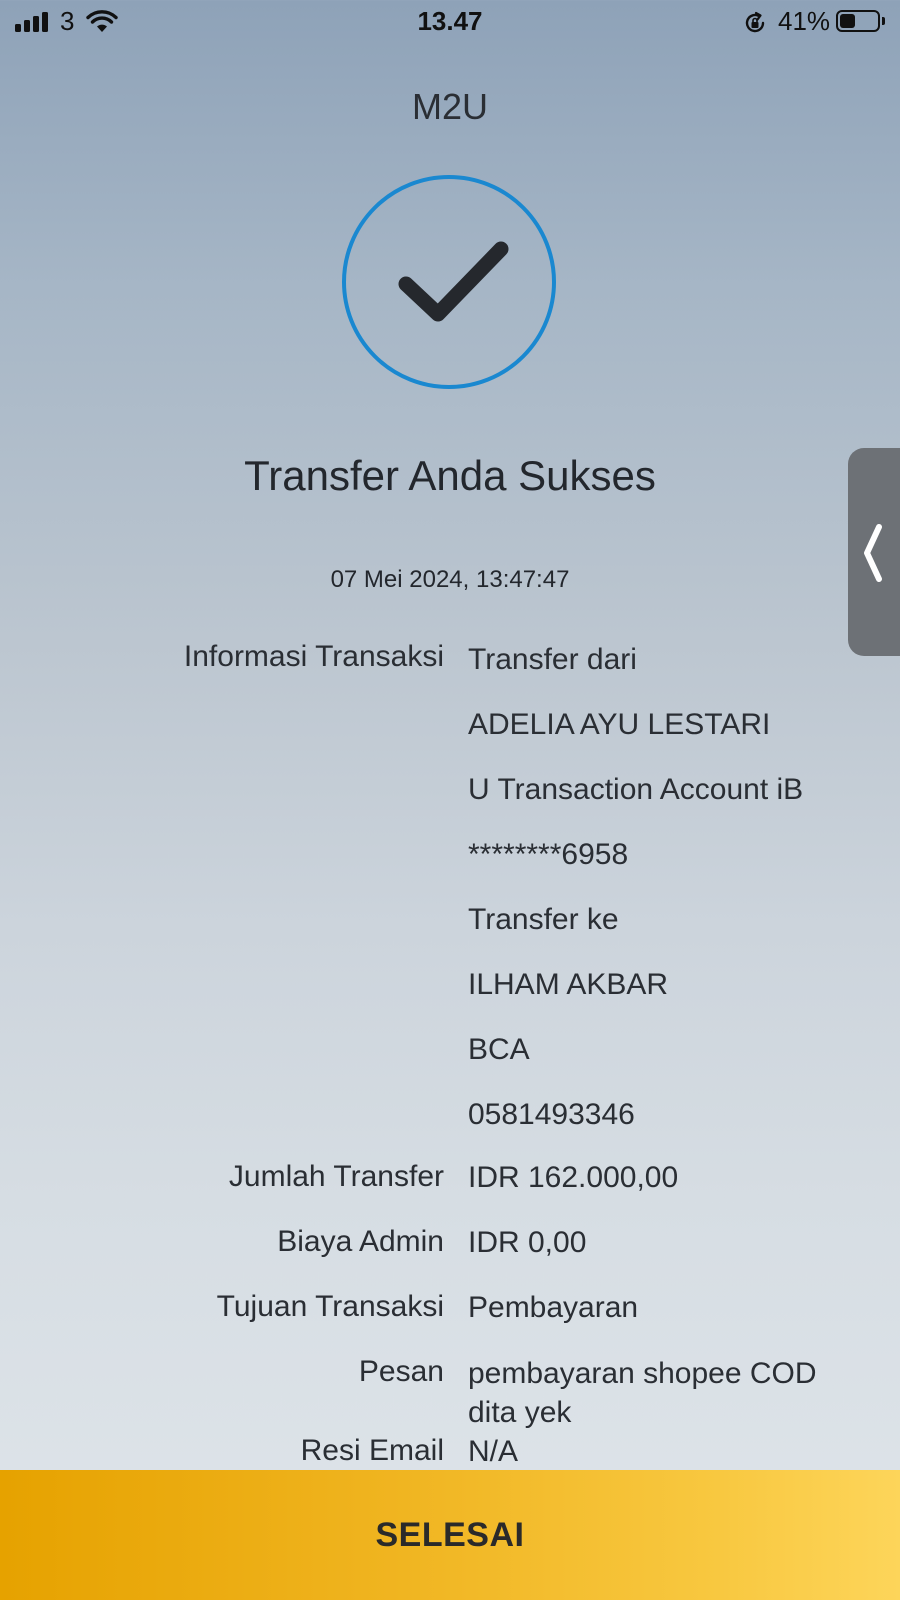 This screenshot has height=1600, width=900. What do you see at coordinates (313, 656) in the screenshot?
I see `detail-label: Informasi Transaksi` at bounding box center [313, 656].